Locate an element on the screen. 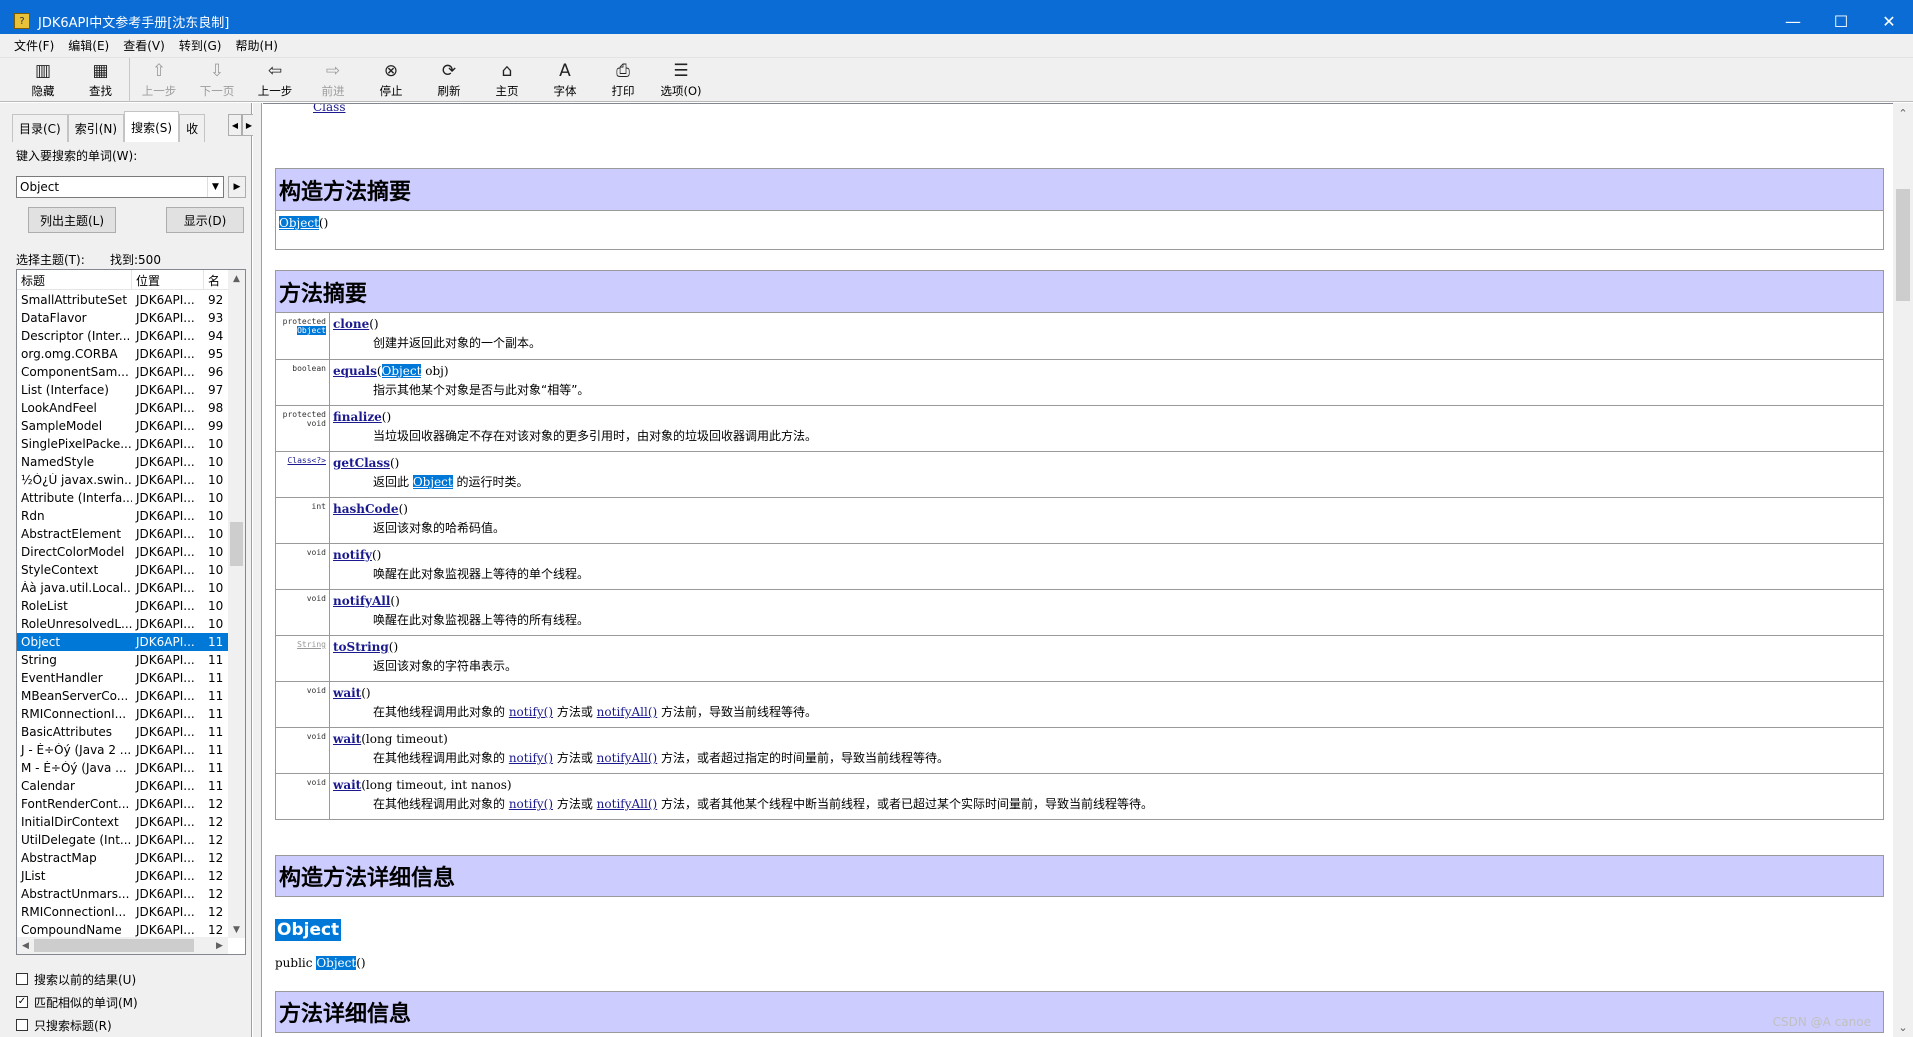 This screenshot has height=1037, width=1913. result-row: BasicAttributes JDK6API... 11 is located at coordinates (123, 732).